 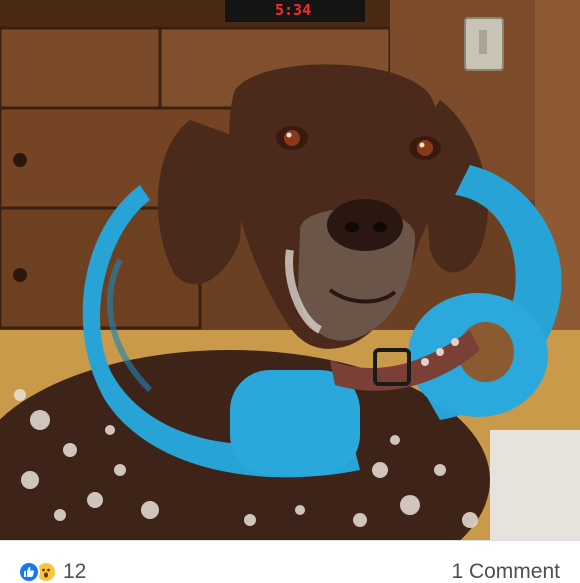 What do you see at coordinates (293, 10) in the screenshot?
I see `clock-readout: 5:34` at bounding box center [293, 10].